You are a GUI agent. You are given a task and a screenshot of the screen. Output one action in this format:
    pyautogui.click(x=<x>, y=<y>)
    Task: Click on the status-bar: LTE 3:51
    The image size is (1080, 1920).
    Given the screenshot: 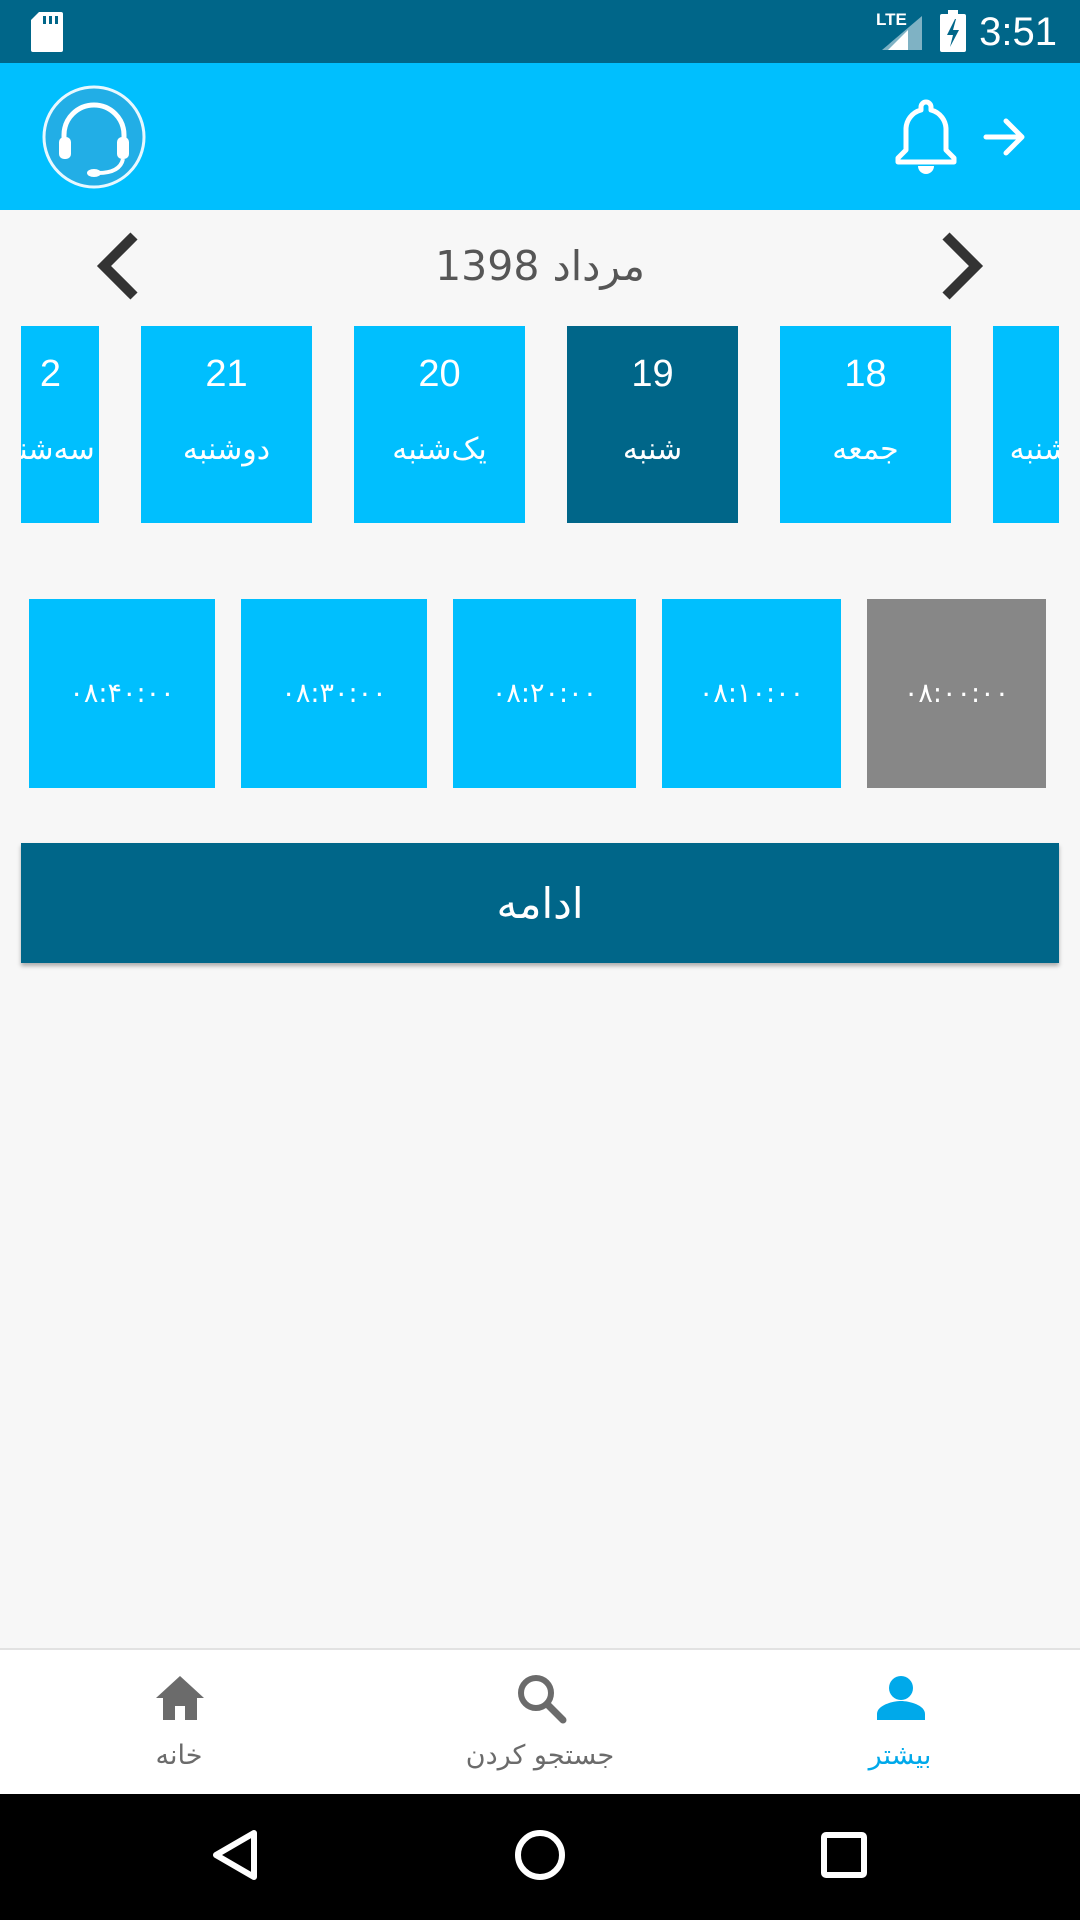 What is the action you would take?
    pyautogui.click(x=540, y=31)
    